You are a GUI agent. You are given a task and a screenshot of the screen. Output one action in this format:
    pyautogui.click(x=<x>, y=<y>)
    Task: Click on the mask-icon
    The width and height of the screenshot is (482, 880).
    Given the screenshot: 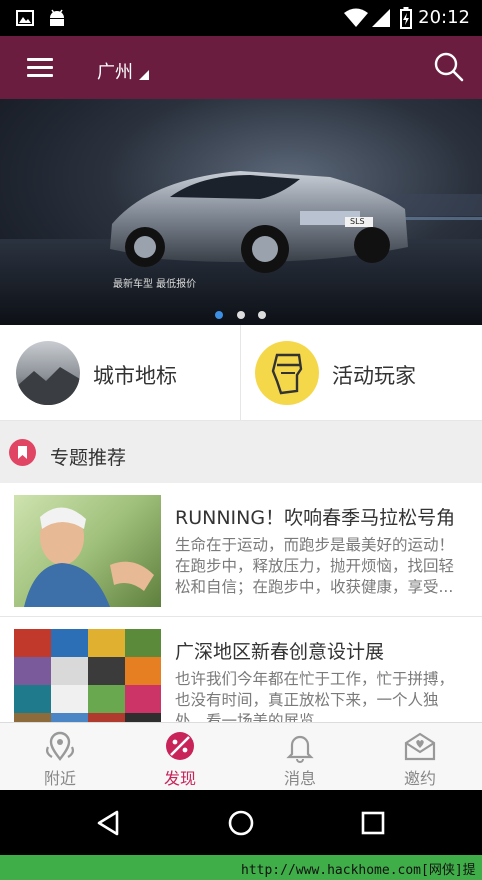 What is the action you would take?
    pyautogui.click(x=287, y=373)
    